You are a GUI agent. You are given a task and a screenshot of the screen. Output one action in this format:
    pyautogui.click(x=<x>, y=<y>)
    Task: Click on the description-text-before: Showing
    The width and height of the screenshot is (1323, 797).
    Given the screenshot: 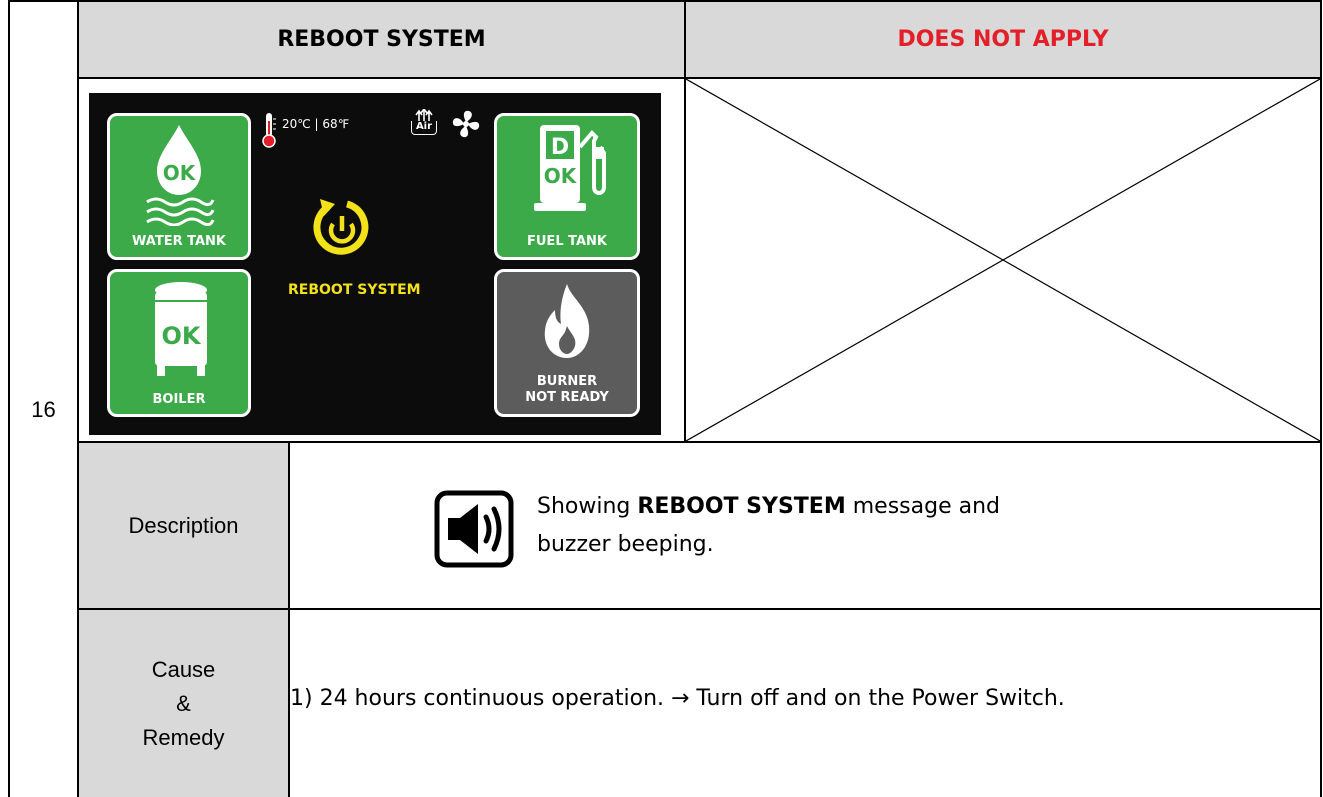 What is the action you would take?
    pyautogui.click(x=587, y=506)
    